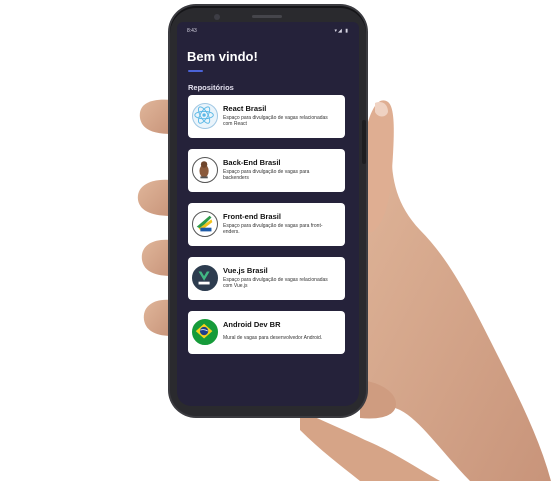 This screenshot has height=481, width=551. What do you see at coordinates (341, 31) in the screenshot?
I see `status-icons: ▾◢ ▮` at bounding box center [341, 31].